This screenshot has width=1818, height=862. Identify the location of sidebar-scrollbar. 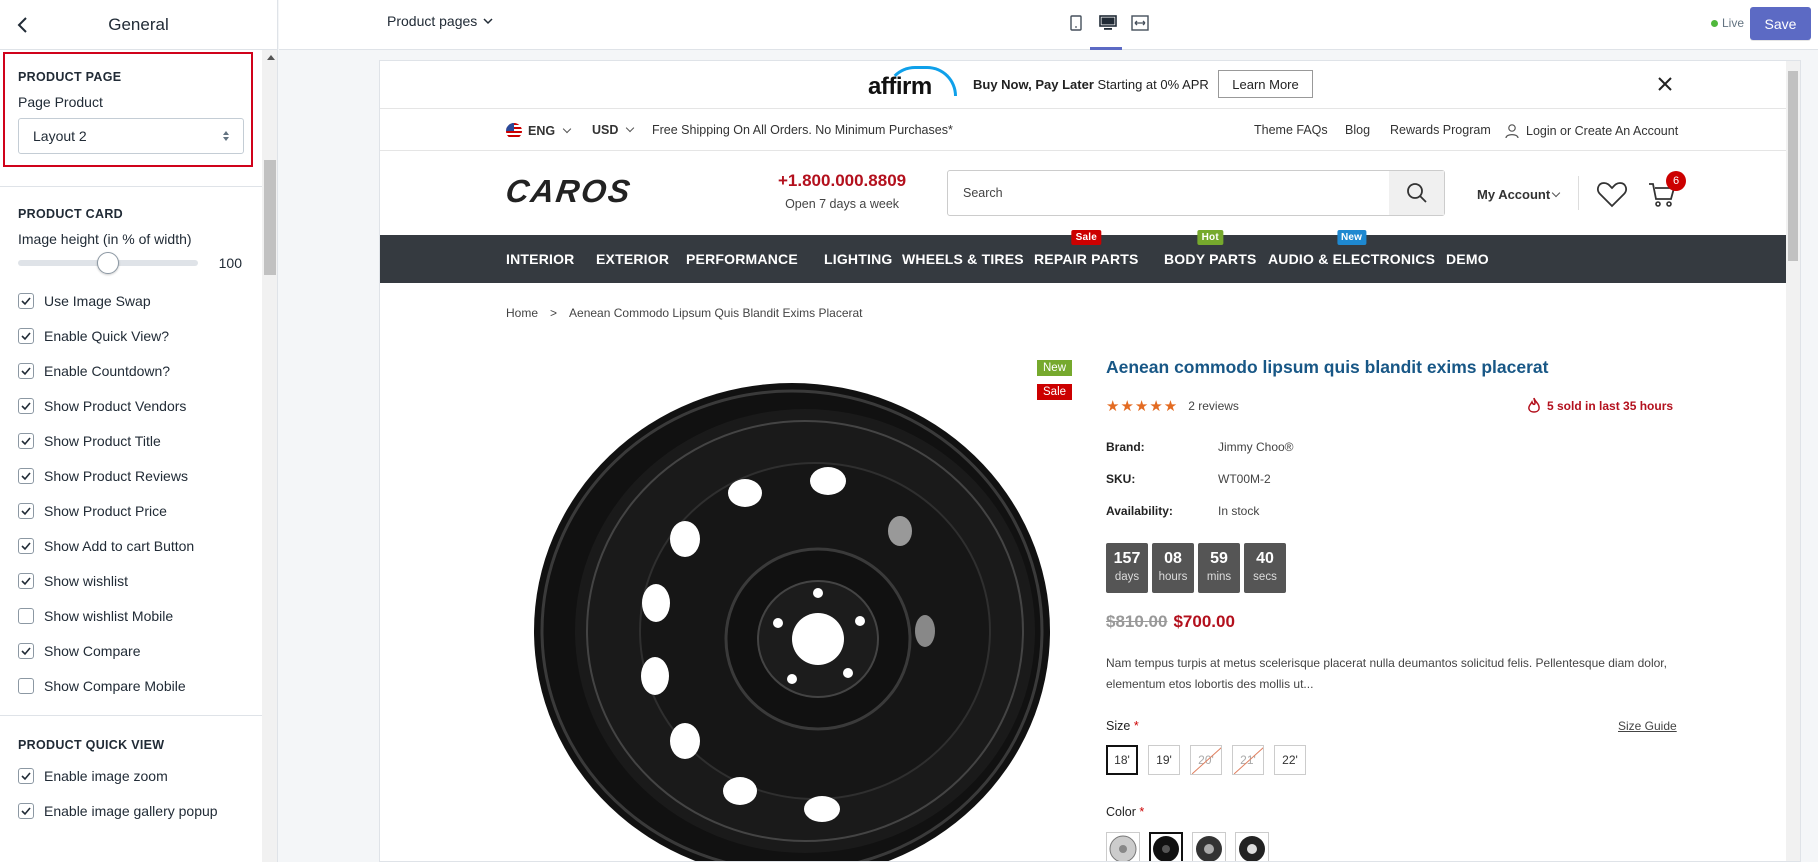
(269, 456).